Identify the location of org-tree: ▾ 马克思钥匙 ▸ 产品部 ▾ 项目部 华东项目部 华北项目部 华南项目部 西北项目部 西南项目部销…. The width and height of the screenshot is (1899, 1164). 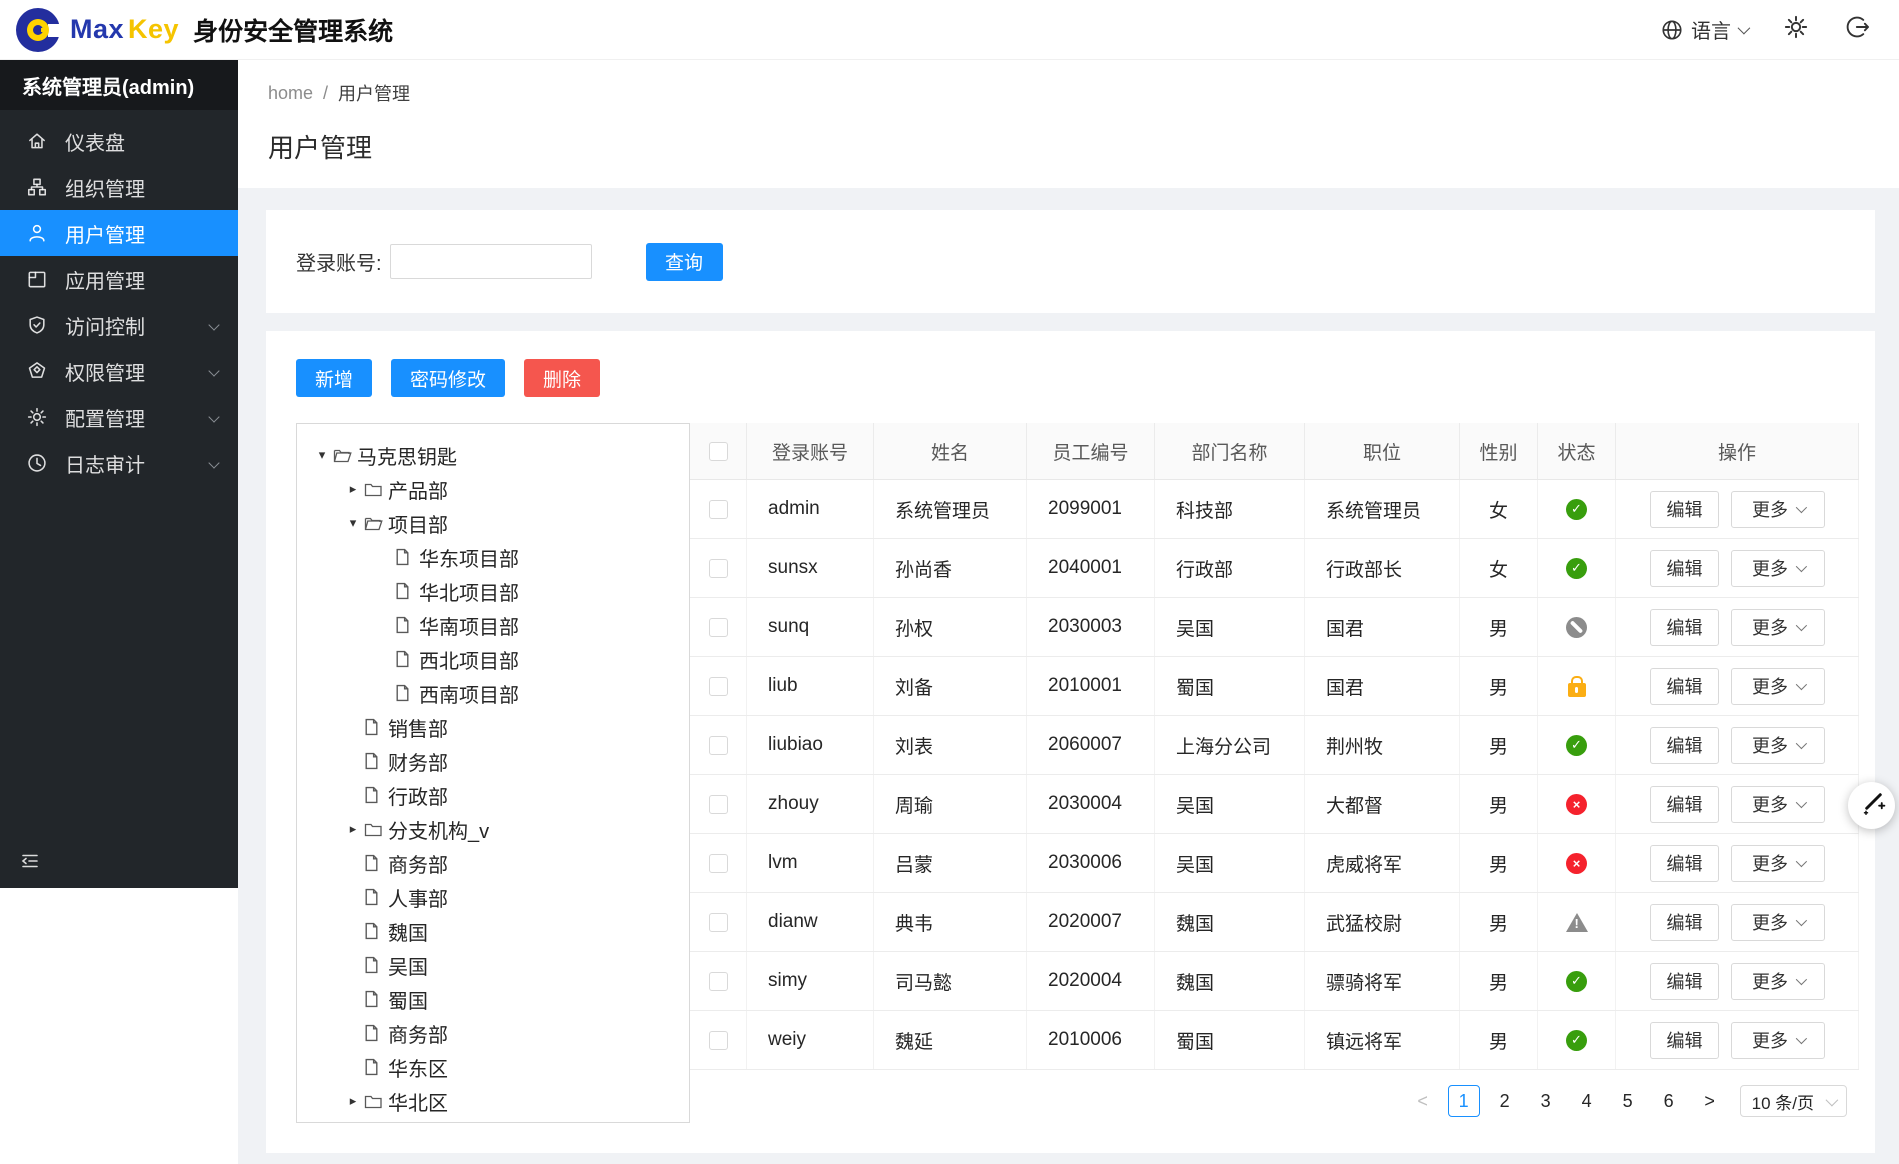
(493, 773).